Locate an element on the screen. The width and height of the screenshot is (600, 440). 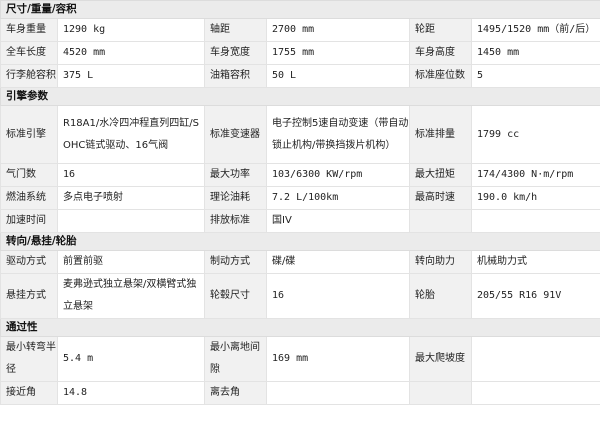
table-row: 全车长度 4520 mm 车身宽度 1755 mm 车身高度 1450 mm is located at coordinates (300, 53).